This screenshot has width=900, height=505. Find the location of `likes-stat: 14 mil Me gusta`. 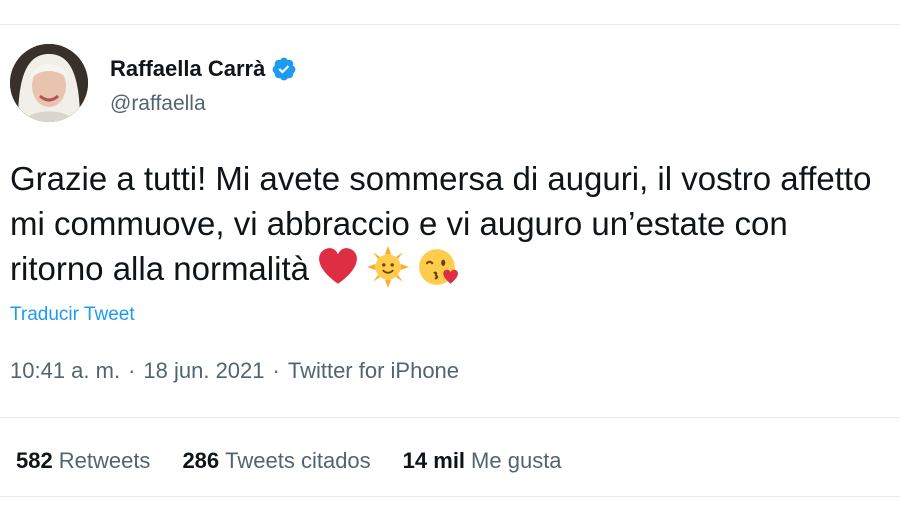

likes-stat: 14 mil Me gusta is located at coordinates (482, 461).